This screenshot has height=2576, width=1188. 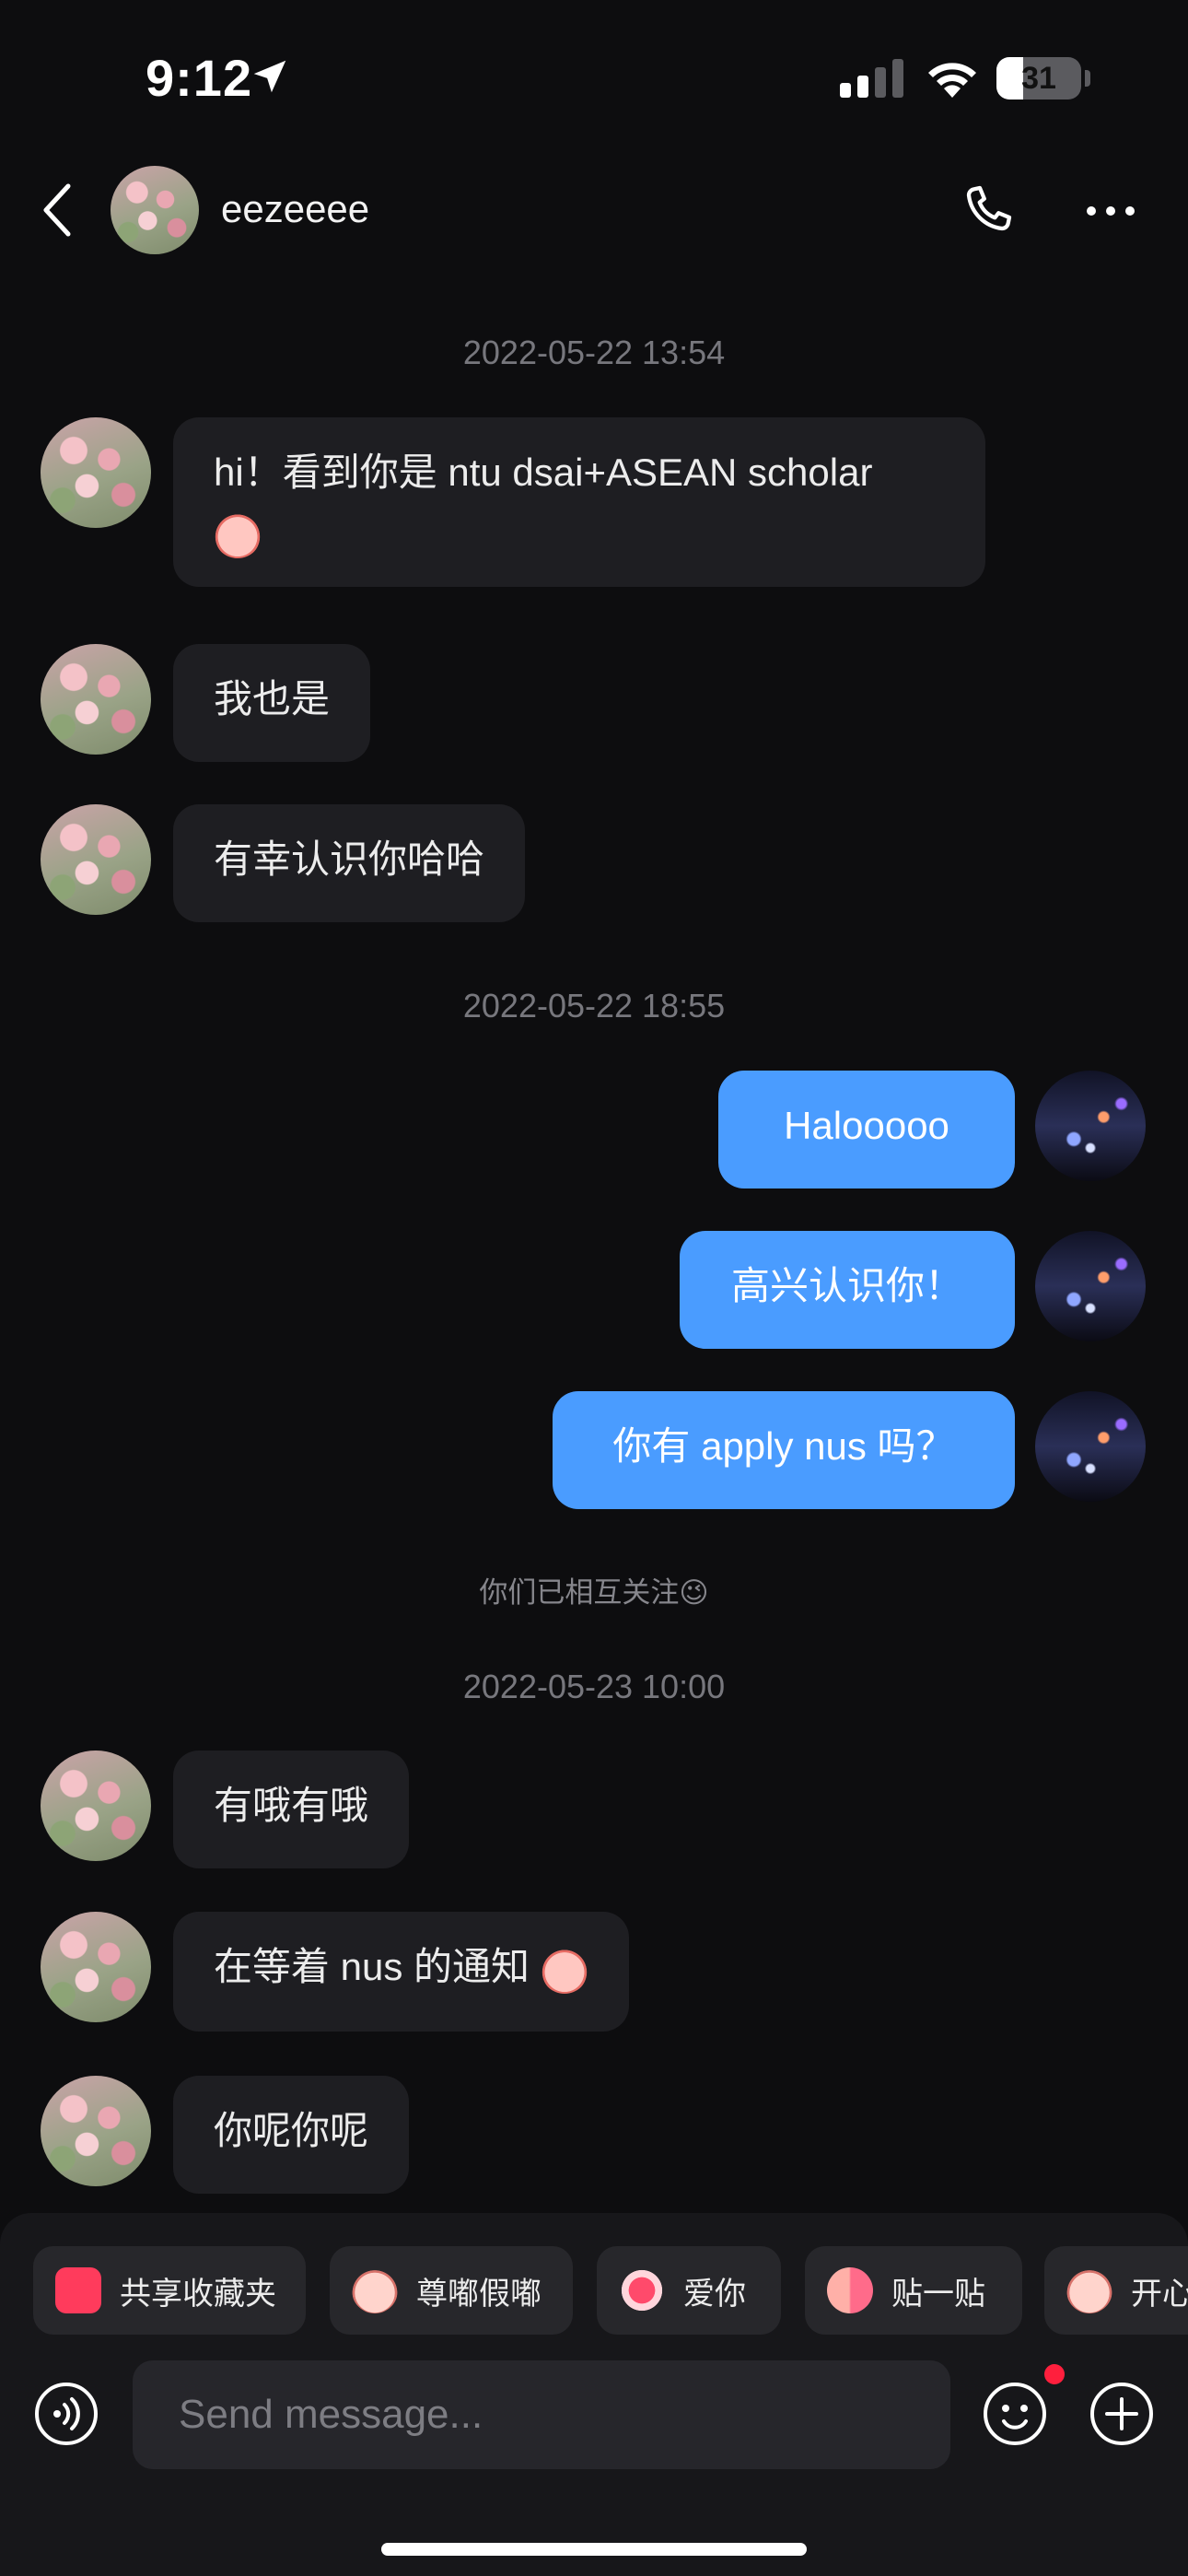 I want to click on quick-reply-label: 开心, so click(x=1159, y=2294).